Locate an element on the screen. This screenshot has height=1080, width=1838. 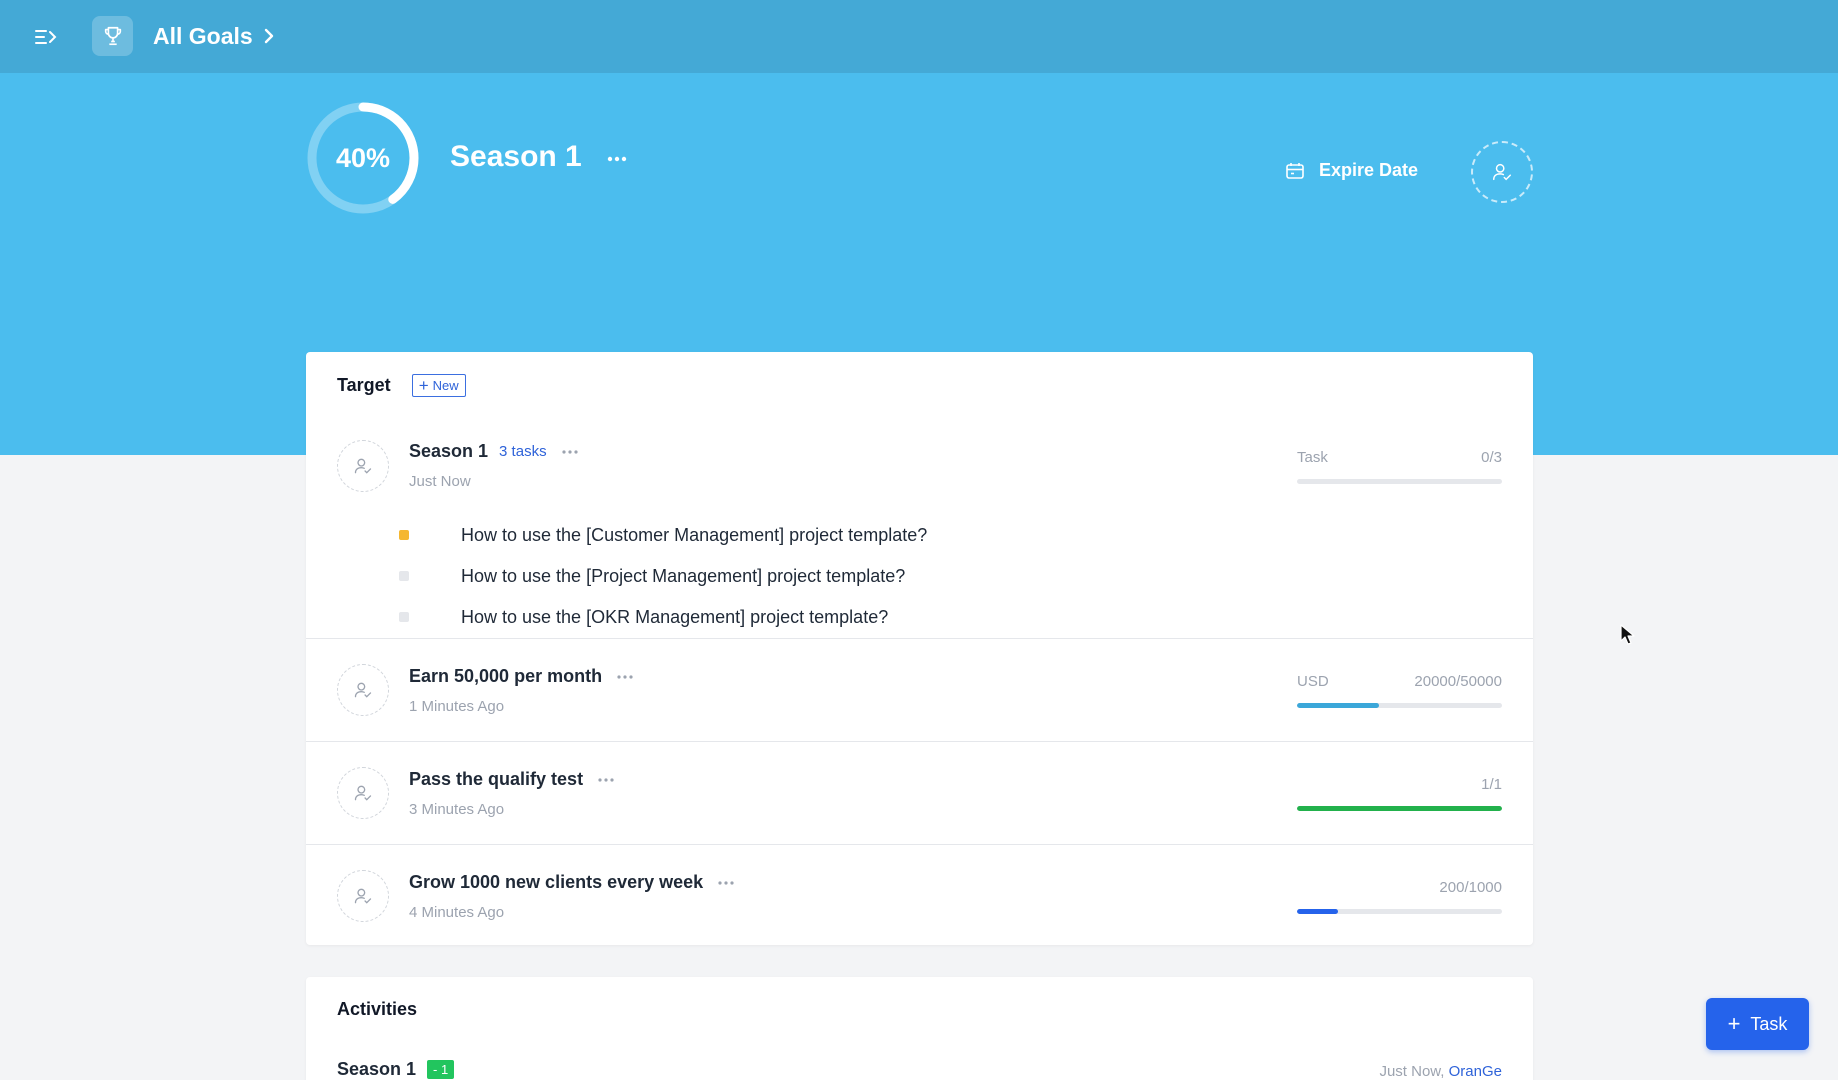
activity-goal-name: Season 1 is located at coordinates (376, 1069).